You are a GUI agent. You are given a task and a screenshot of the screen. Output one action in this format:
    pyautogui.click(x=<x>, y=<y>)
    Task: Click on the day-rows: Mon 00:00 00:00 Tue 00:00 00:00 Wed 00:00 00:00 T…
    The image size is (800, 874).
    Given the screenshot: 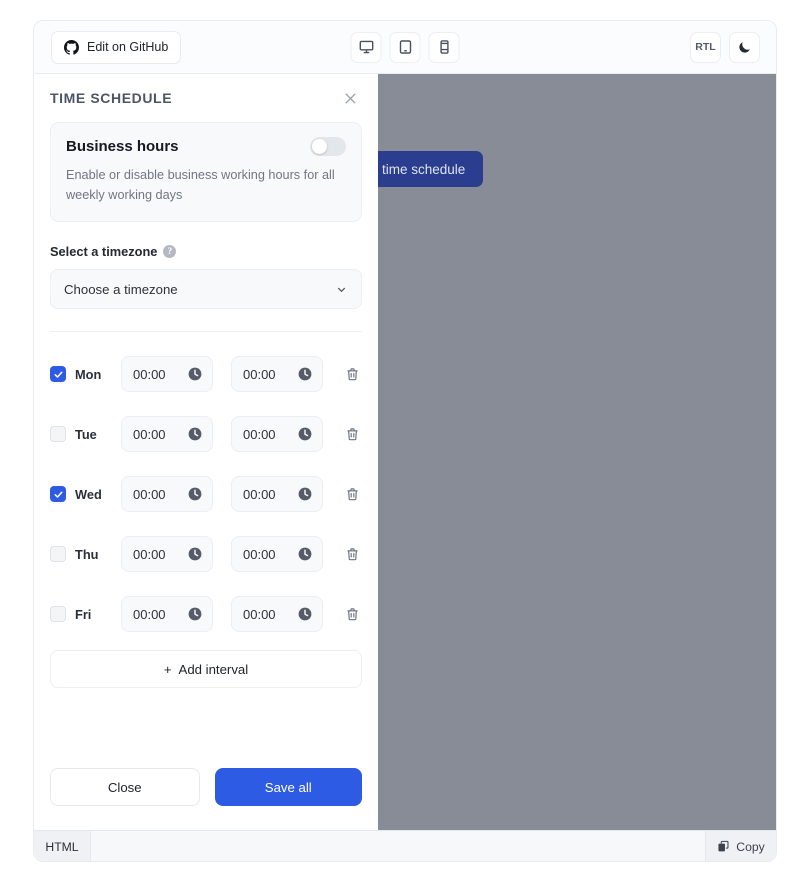 What is the action you would take?
    pyautogui.click(x=206, y=494)
    